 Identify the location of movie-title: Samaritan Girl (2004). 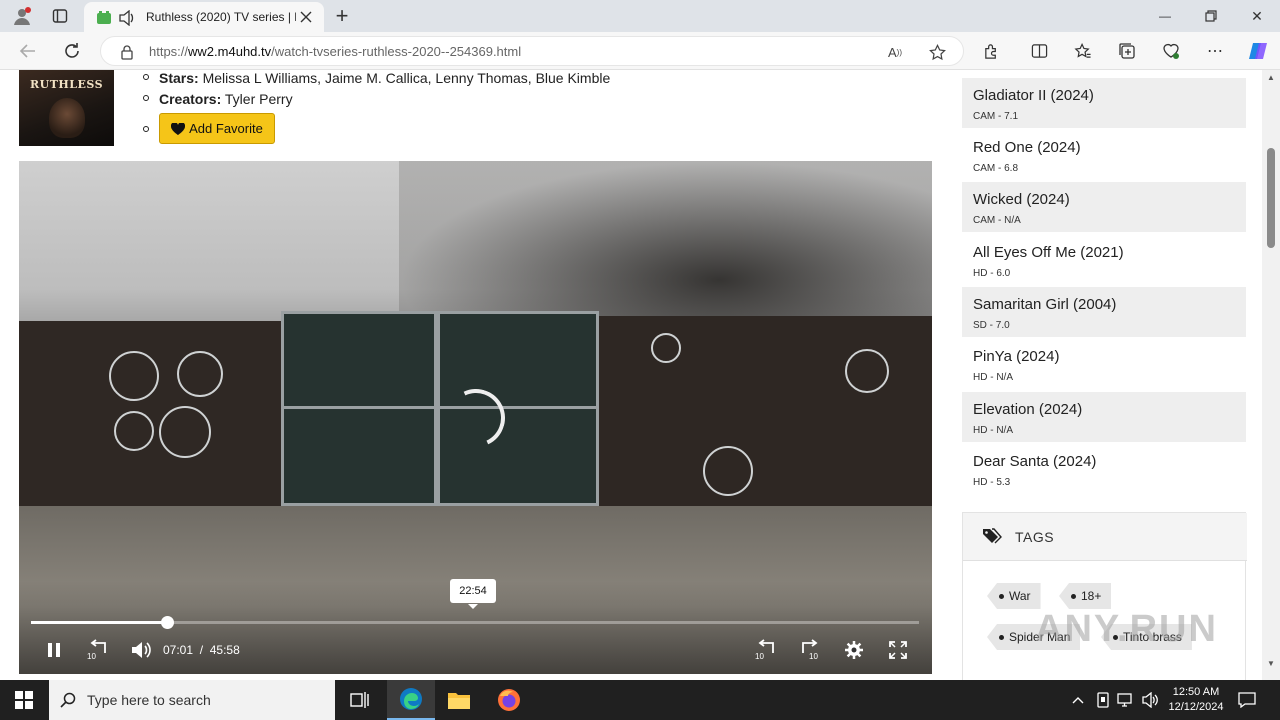
(1044, 304).